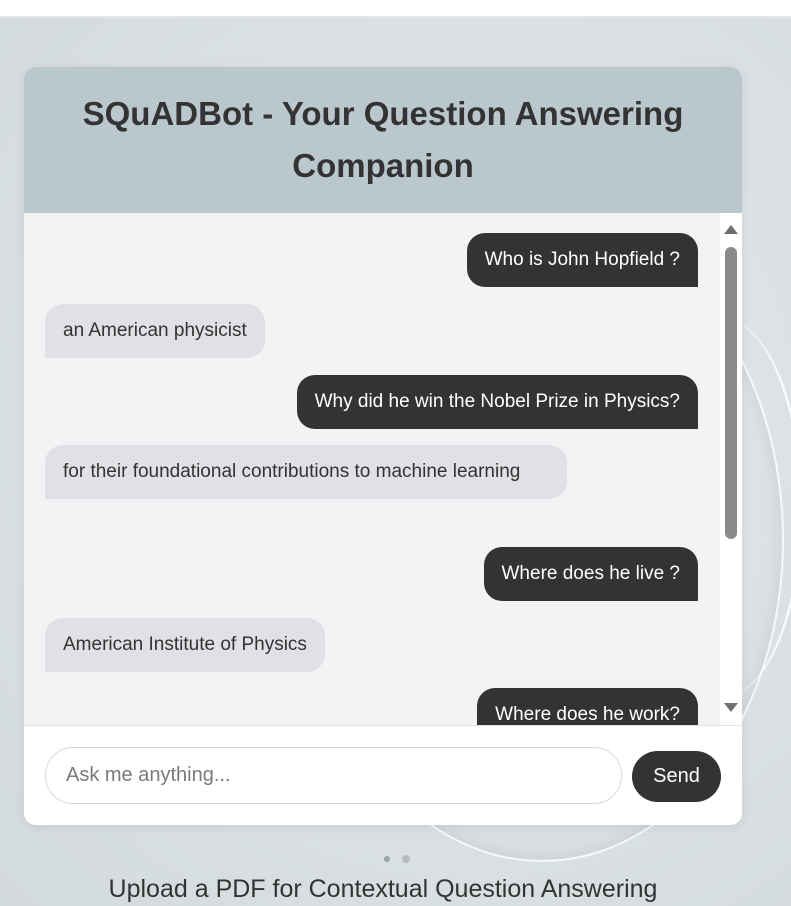 The width and height of the screenshot is (791, 906). I want to click on user-message: Where does he work?, so click(587, 706).